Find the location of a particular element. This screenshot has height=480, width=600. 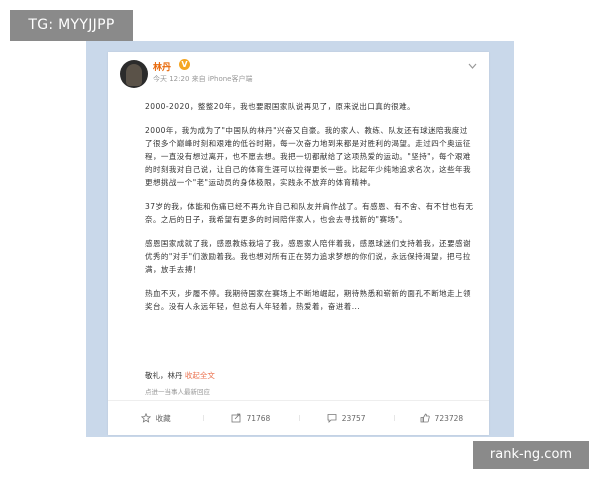

share-button: 71768 is located at coordinates (250, 418).